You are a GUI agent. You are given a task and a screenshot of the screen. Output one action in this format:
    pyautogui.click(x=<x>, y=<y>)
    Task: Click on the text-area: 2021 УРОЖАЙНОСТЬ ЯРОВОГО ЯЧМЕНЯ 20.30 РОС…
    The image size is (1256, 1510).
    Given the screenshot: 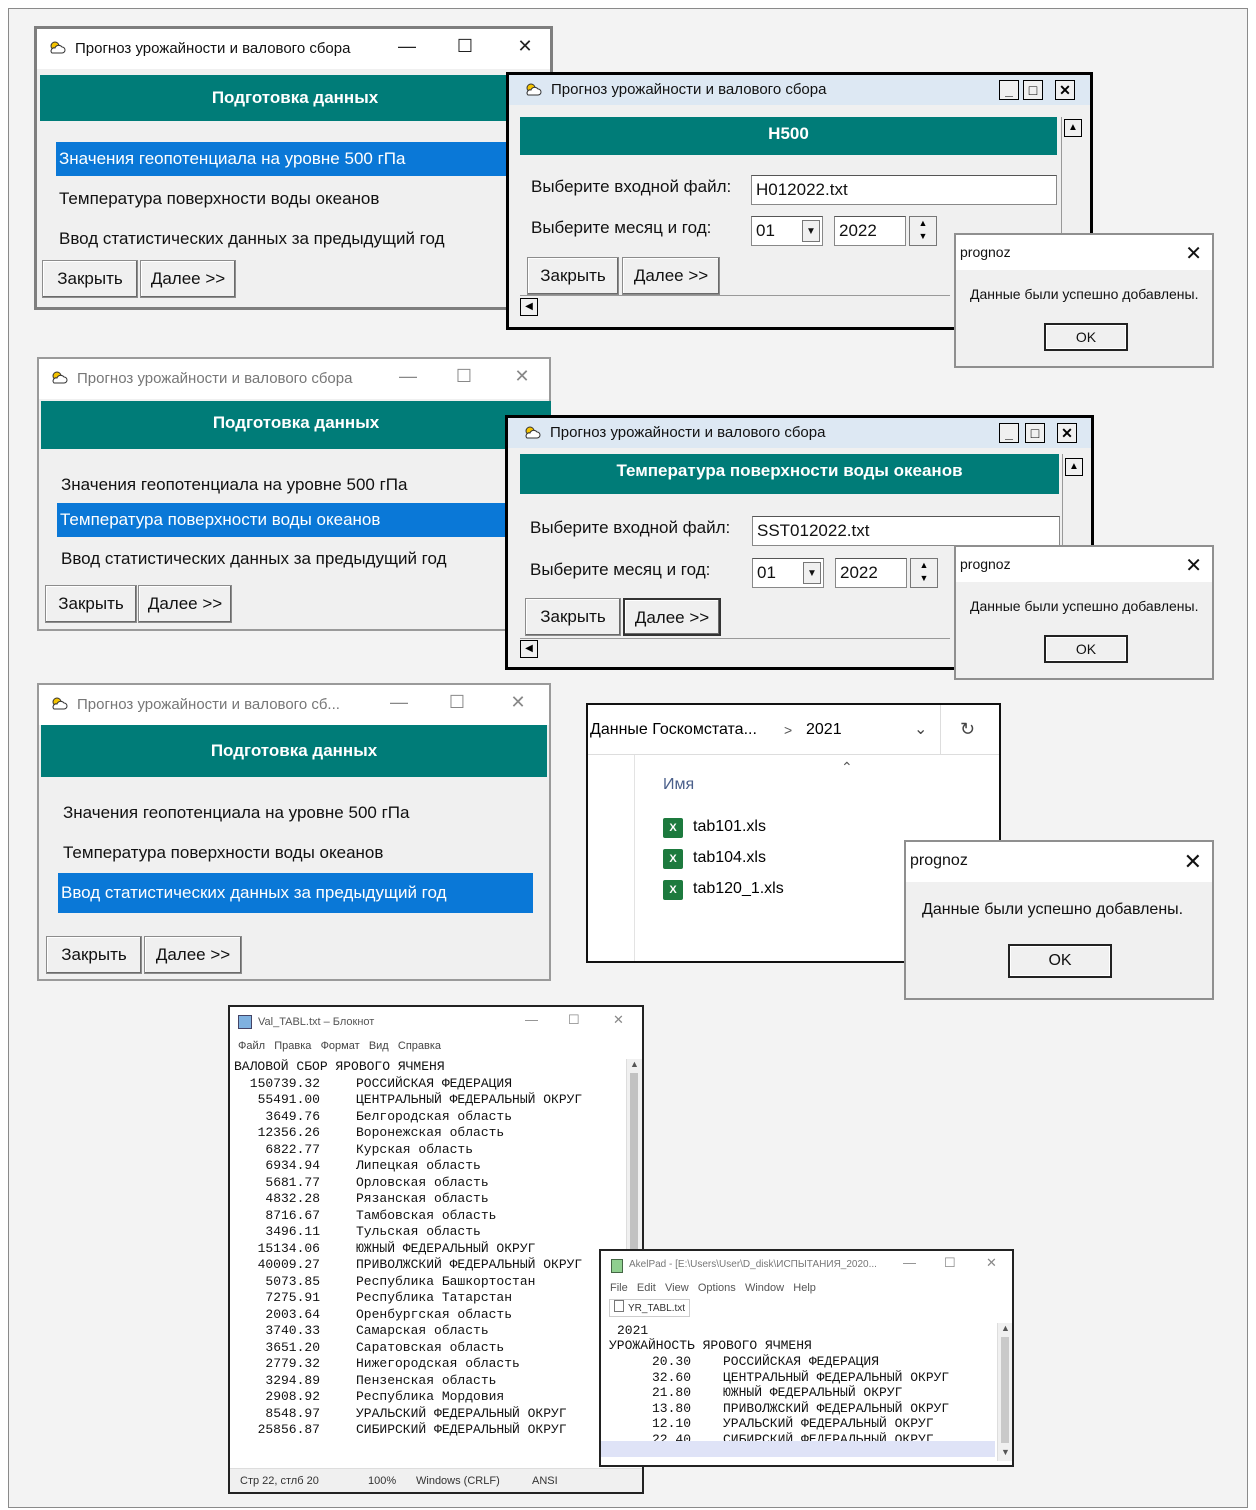 What is the action you would take?
    pyautogui.click(x=799, y=1390)
    